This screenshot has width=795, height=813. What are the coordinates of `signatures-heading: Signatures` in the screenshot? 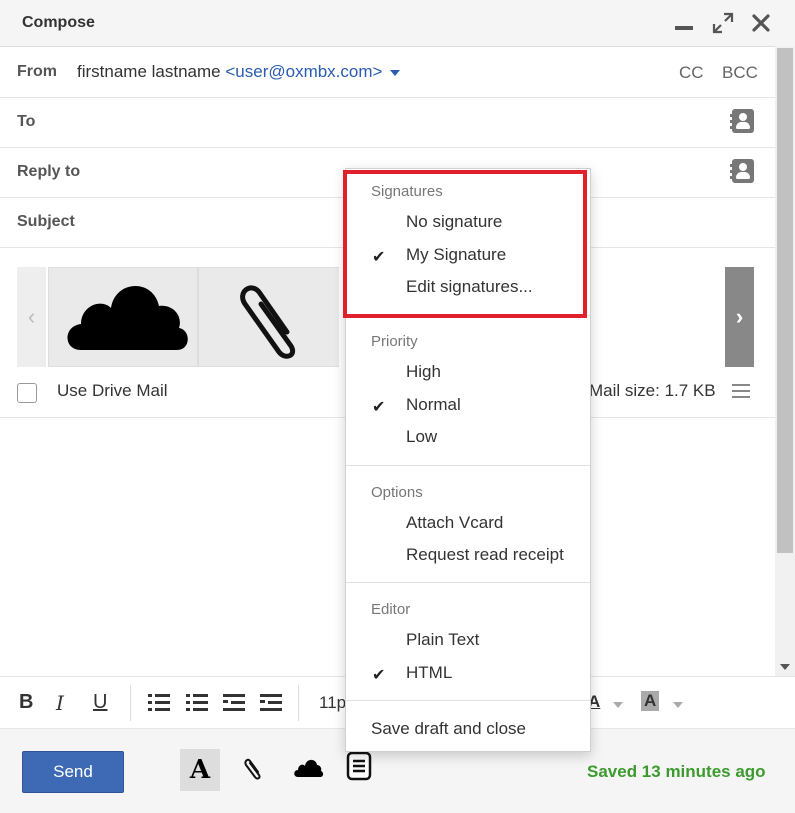 It's located at (407, 191).